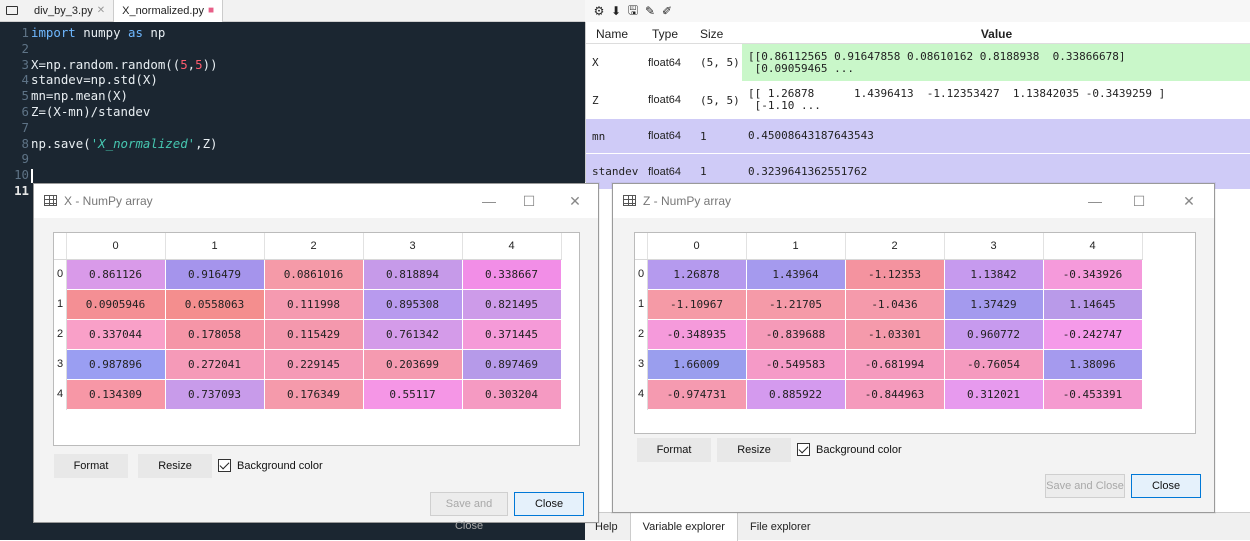  Describe the element at coordinates (292, 175) in the screenshot. I see `code-line: 10` at that location.